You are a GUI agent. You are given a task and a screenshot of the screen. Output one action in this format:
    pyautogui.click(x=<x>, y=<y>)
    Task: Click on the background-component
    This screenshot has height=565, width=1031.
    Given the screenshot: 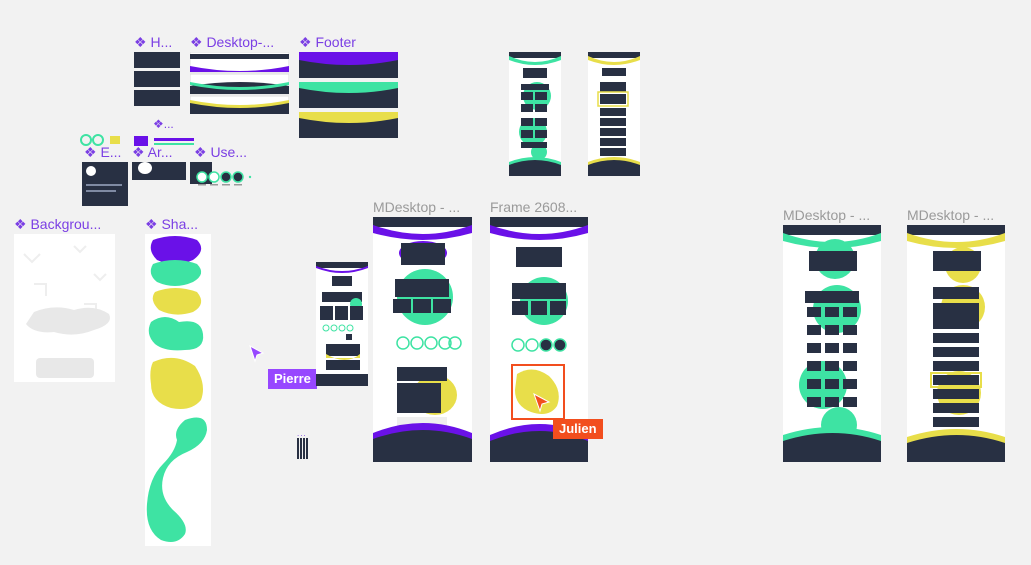 What is the action you would take?
    pyautogui.click(x=64, y=308)
    